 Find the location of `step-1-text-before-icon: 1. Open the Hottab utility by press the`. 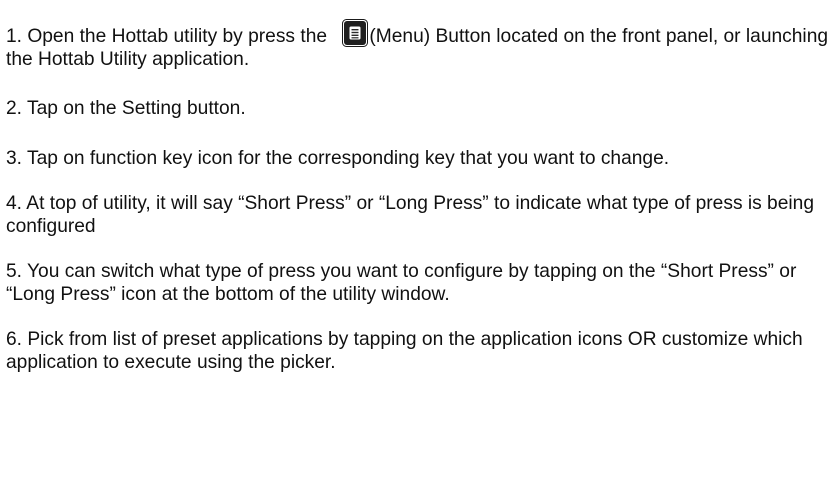

step-1-text-before-icon: 1. Open the Hottab utility by press the is located at coordinates (169, 36).